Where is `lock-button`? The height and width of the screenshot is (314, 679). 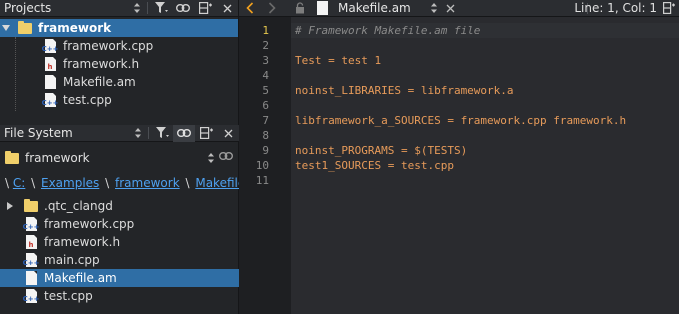
lock-button is located at coordinates (300, 8).